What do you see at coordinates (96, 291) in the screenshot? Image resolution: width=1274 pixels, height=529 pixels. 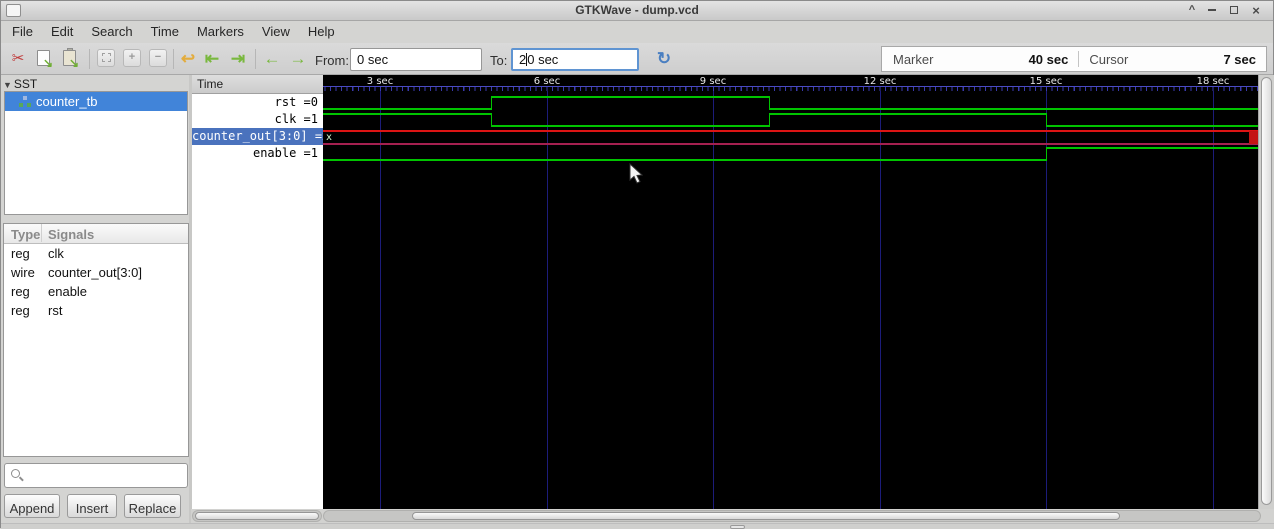 I see `table-row-enable: reg enable` at bounding box center [96, 291].